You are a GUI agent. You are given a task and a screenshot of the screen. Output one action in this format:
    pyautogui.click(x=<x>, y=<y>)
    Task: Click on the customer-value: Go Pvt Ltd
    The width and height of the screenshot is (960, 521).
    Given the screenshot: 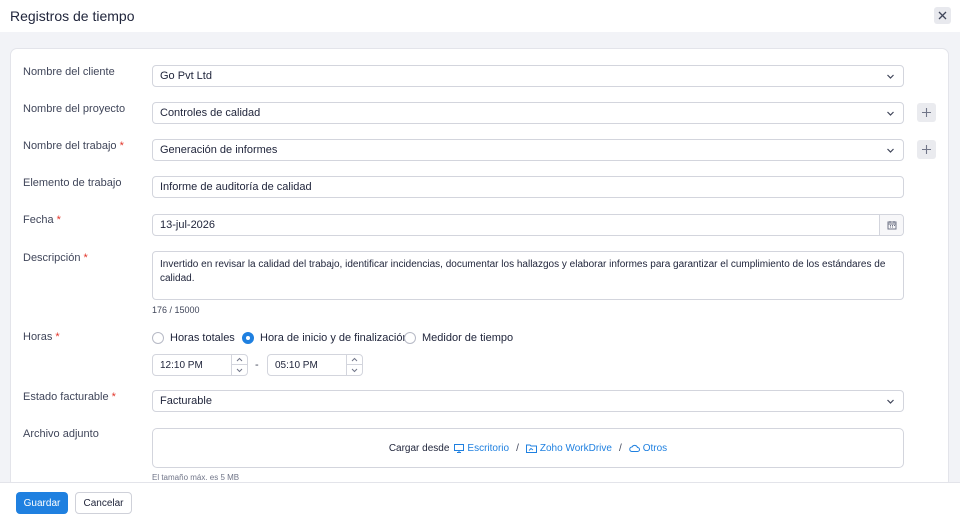 What is the action you would take?
    pyautogui.click(x=186, y=76)
    